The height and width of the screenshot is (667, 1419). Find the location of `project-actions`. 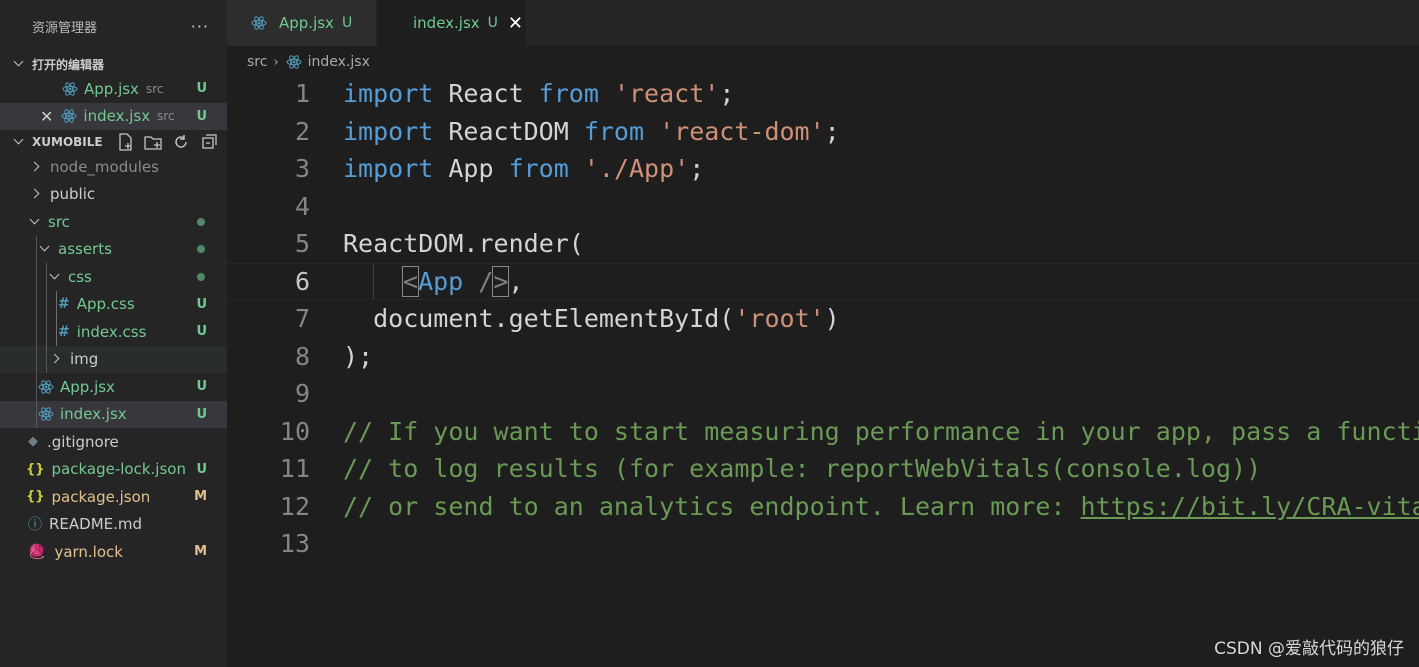

project-actions is located at coordinates (167, 142).